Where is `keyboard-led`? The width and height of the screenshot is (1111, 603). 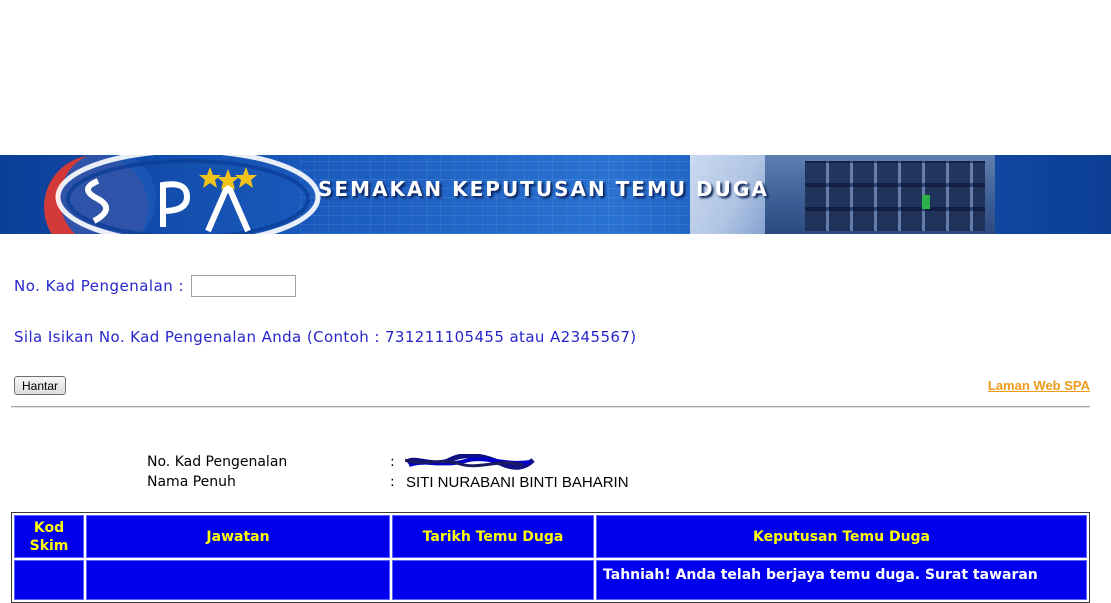 keyboard-led is located at coordinates (926, 202).